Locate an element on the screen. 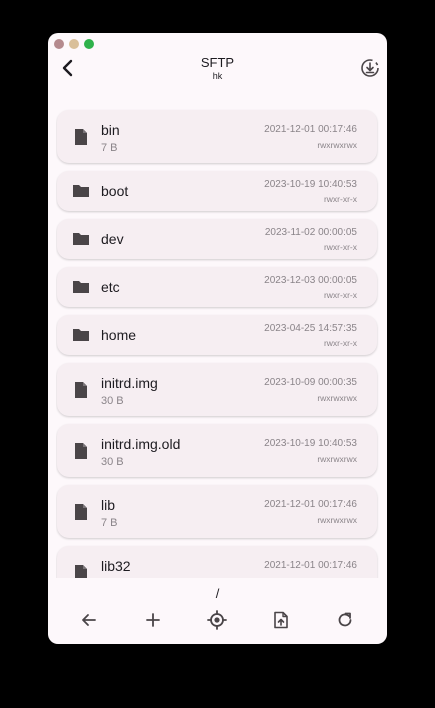  go-up-button is located at coordinates (89, 620).